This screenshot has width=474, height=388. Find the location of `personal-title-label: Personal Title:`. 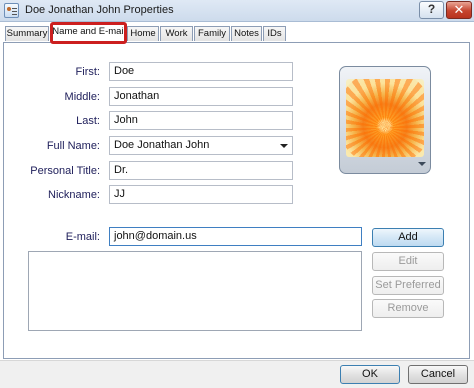

personal-title-label: Personal Title: is located at coordinates (65, 171).